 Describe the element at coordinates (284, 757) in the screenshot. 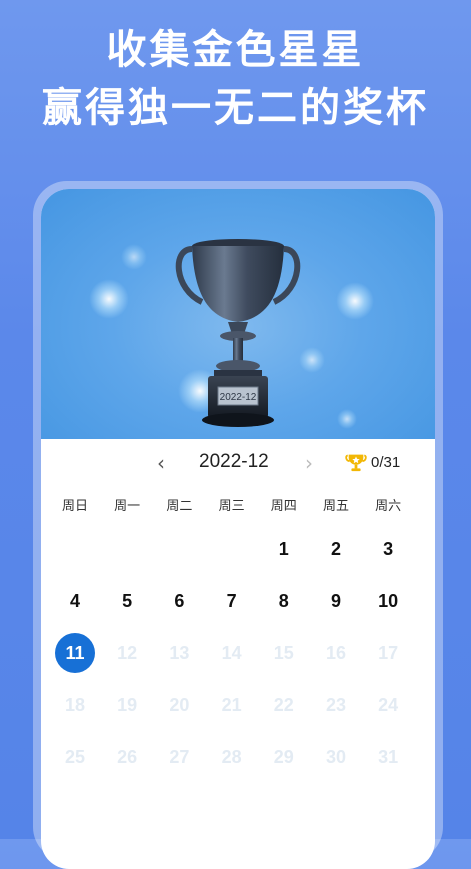

I see `day-cell: 29` at that location.